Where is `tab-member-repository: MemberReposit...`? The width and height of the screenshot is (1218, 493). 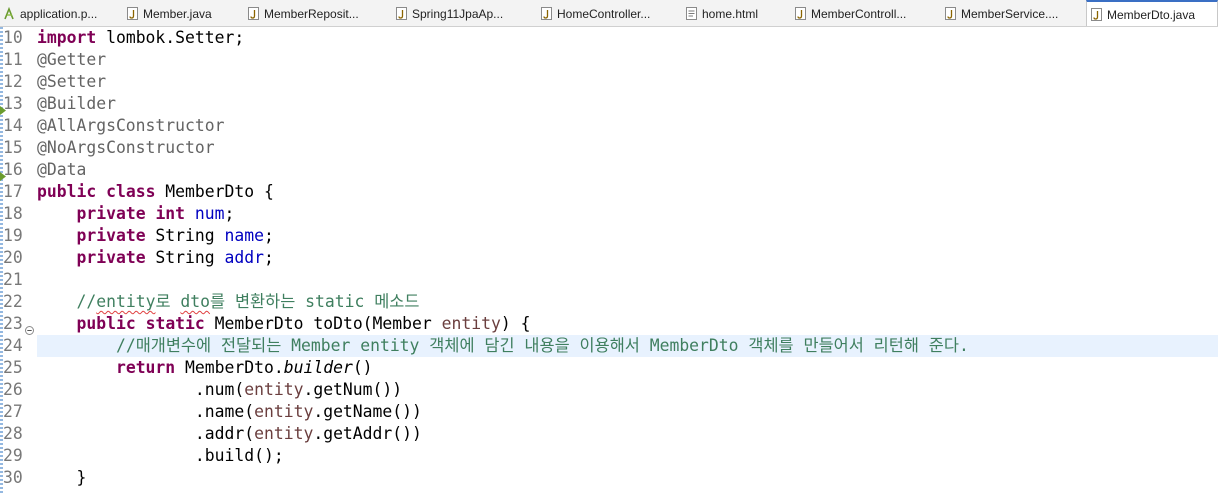
tab-member-repository: MemberReposit... is located at coordinates (318, 13).